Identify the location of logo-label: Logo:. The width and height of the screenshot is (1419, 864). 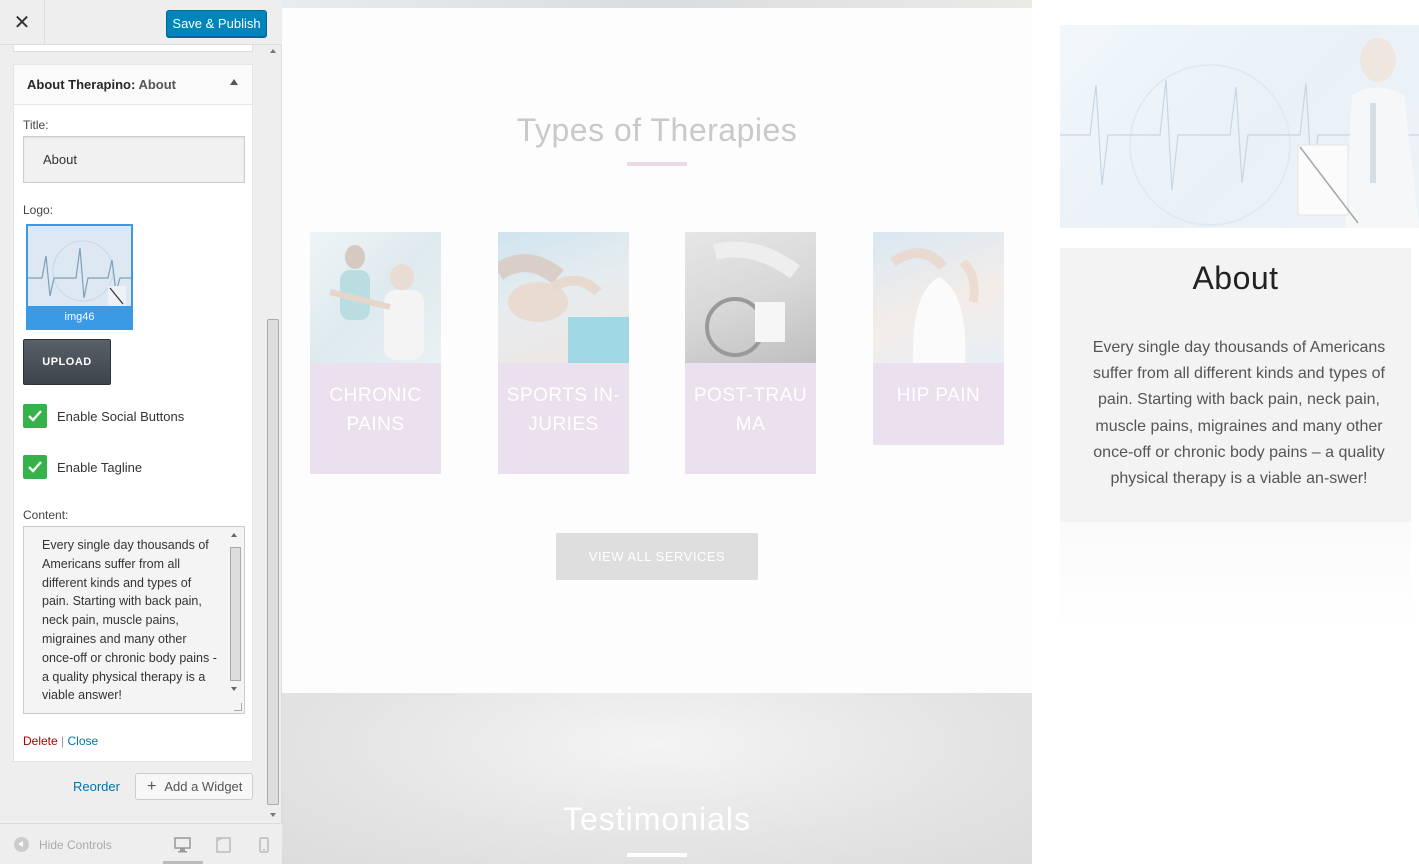
(38, 210).